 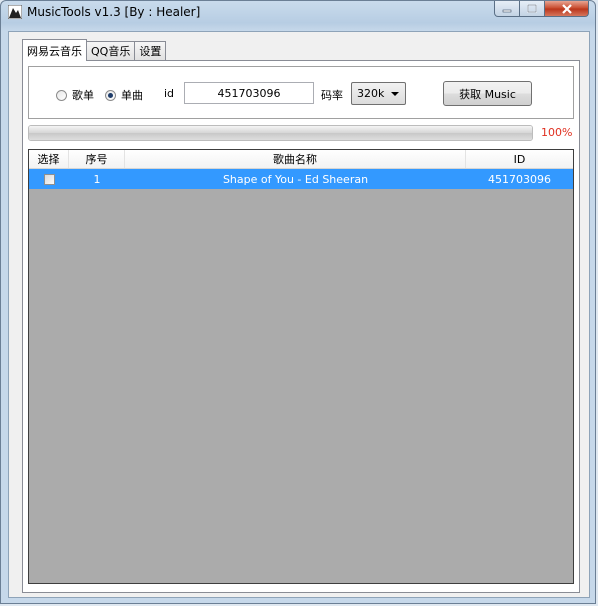 I want to click on window-controls, so click(x=541, y=9).